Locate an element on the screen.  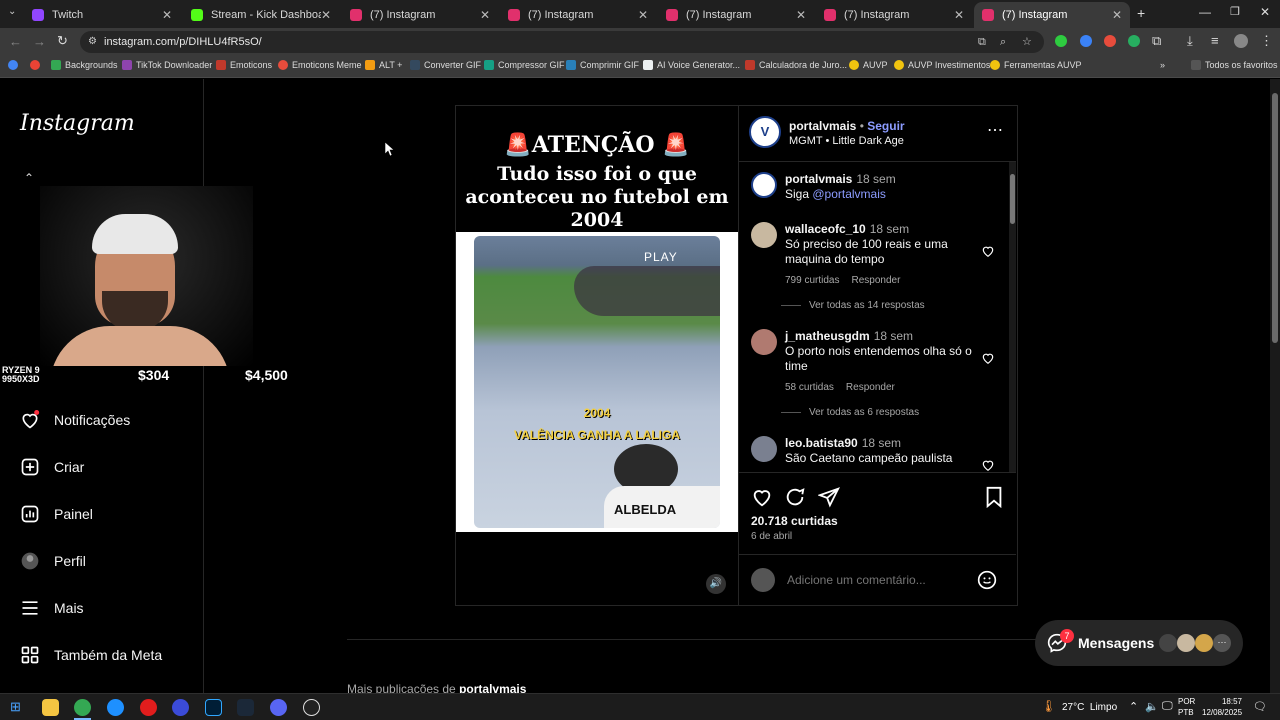
bookmark-item: Emoticons is located at coordinates (244, 65).